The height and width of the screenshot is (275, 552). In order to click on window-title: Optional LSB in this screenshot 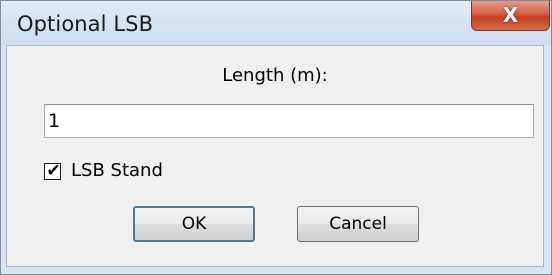, I will do `click(85, 24)`.